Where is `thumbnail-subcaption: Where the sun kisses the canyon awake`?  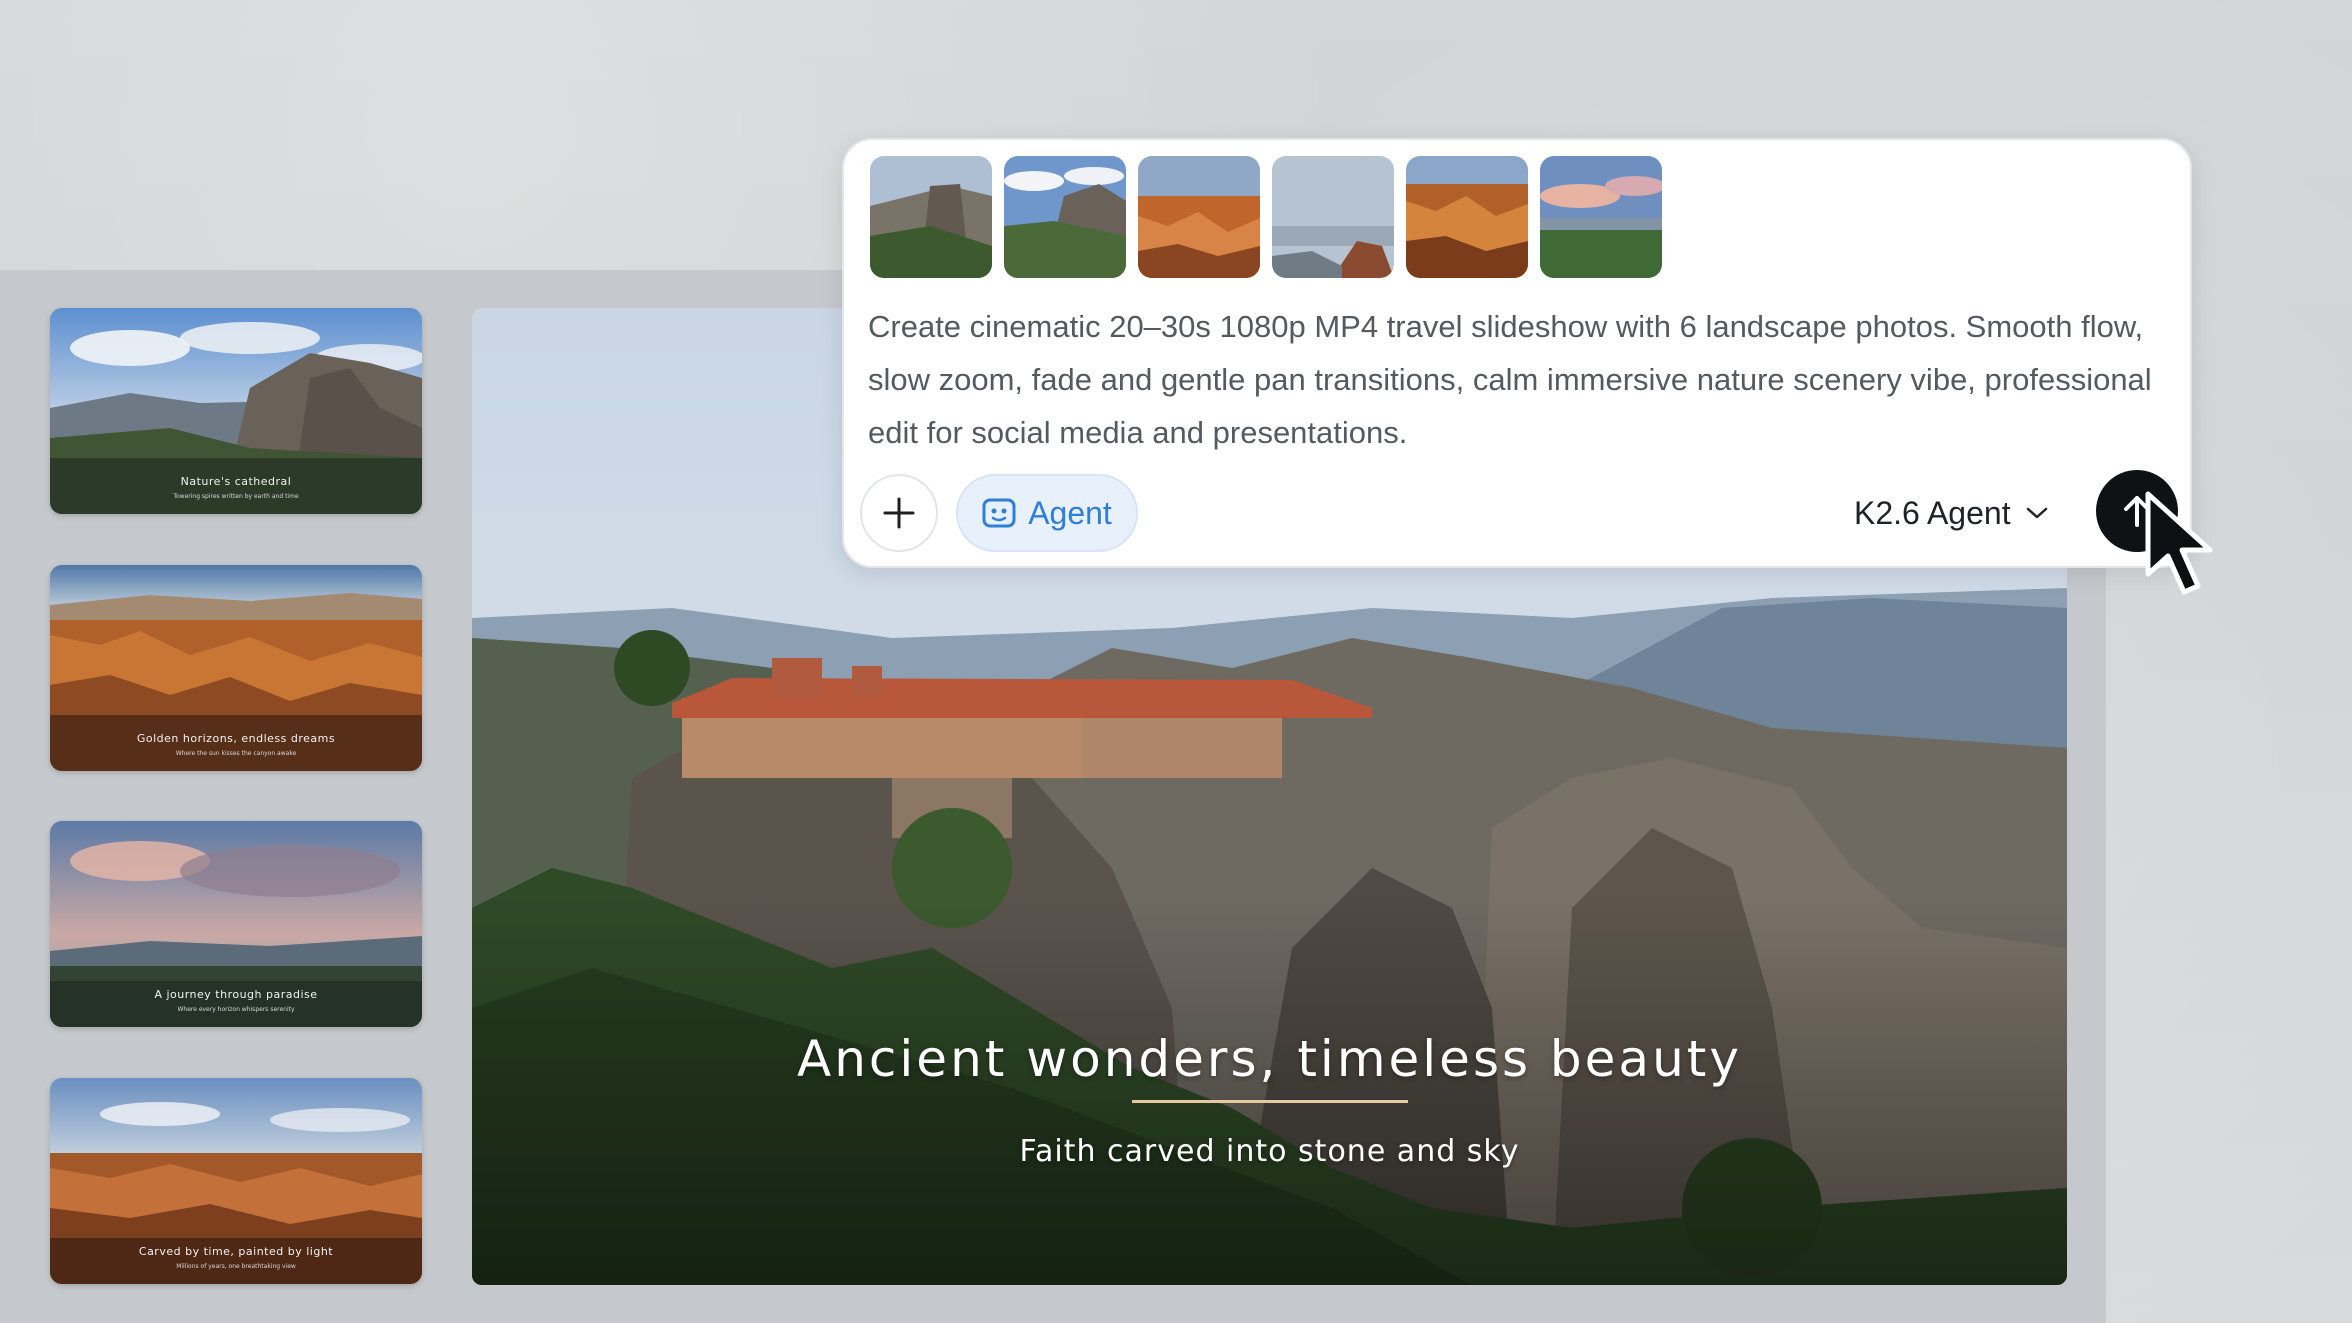
thumbnail-subcaption: Where the sun kisses the canyon awake is located at coordinates (236, 753).